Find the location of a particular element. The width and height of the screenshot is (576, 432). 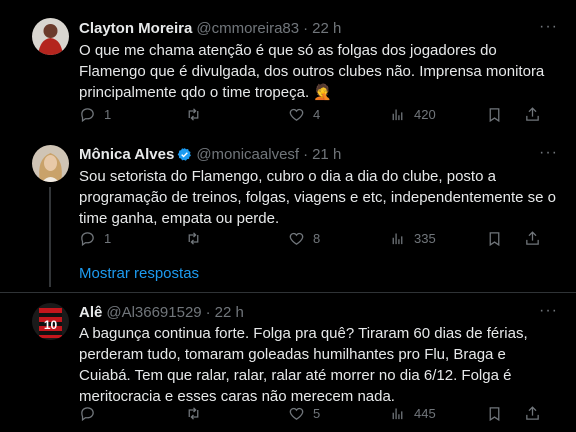

views-count: 335 is located at coordinates (425, 238).